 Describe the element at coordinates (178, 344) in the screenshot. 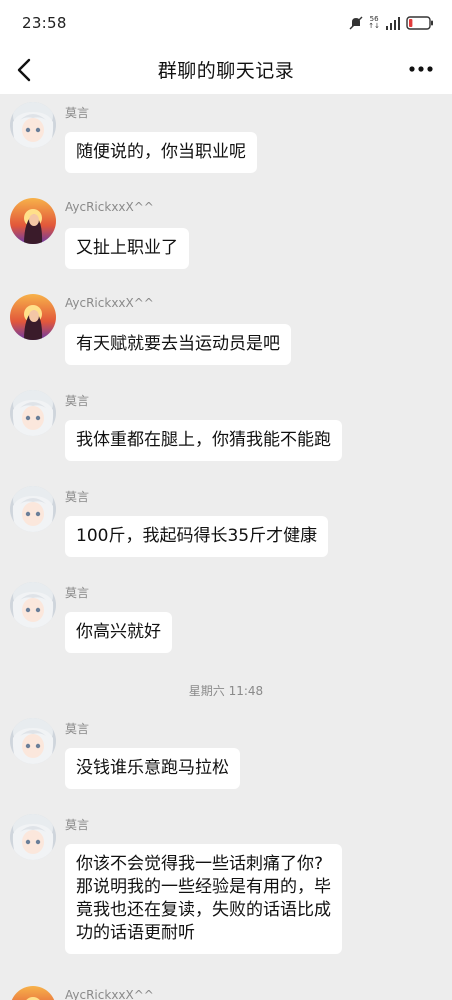

I see `message-bubble: 有天赋就要去当运动员是吧` at that location.